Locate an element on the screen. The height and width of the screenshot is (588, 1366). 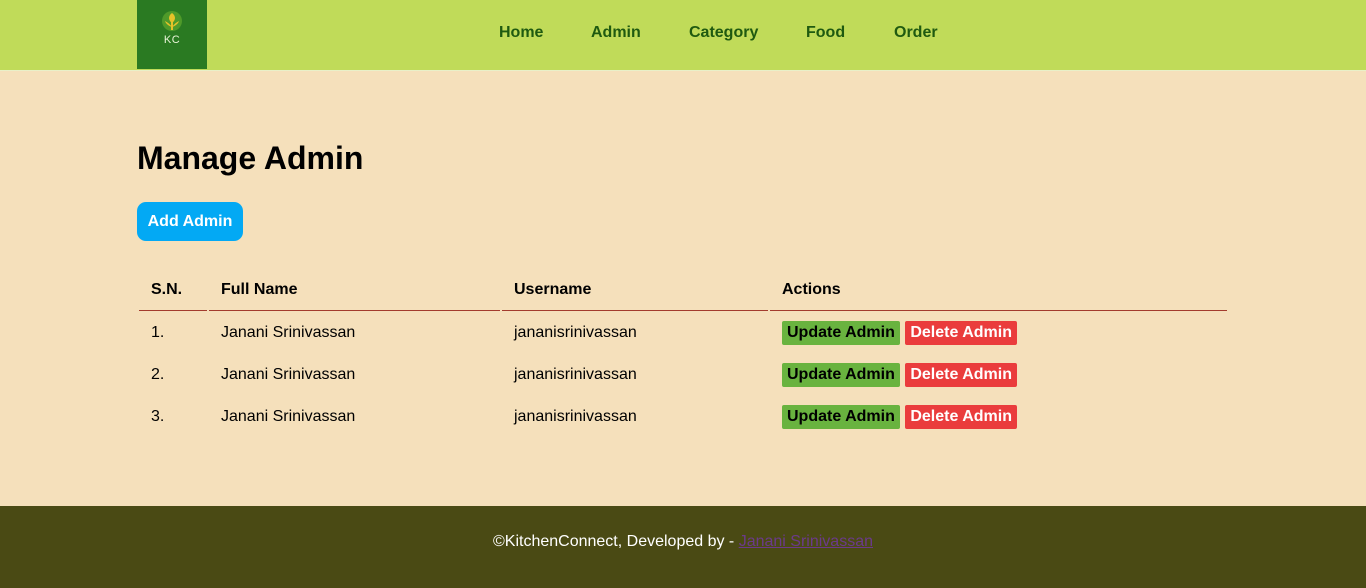
nav-order: Order is located at coordinates (916, 33).